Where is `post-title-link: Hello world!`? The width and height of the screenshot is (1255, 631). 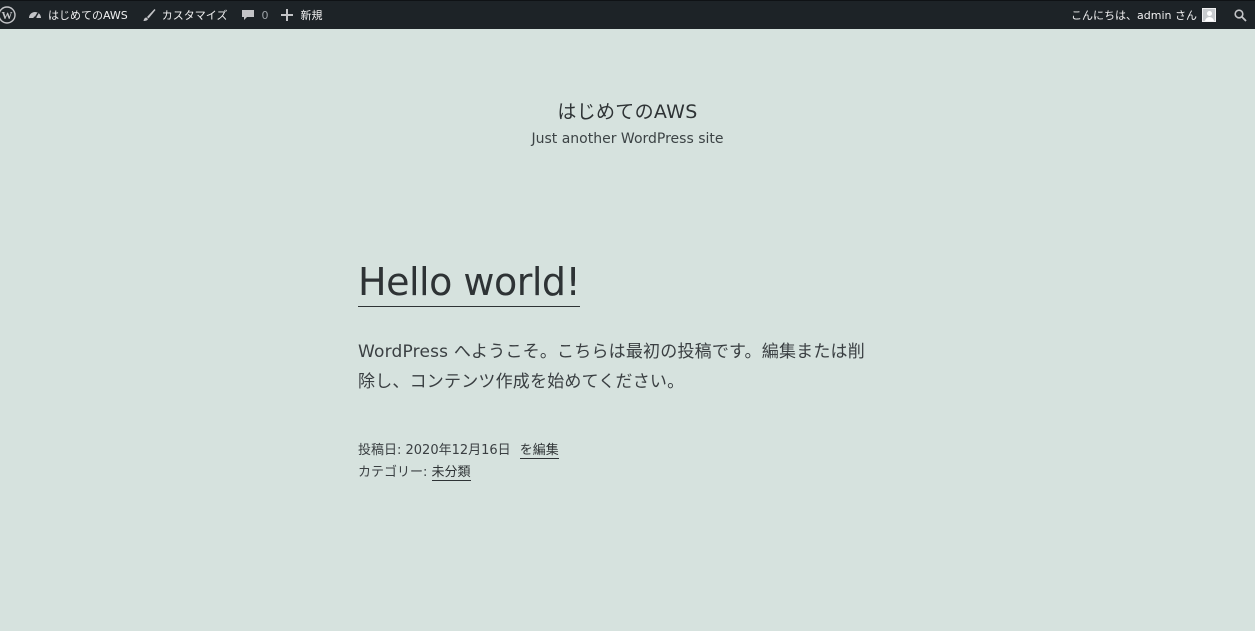 post-title-link: Hello world! is located at coordinates (469, 282).